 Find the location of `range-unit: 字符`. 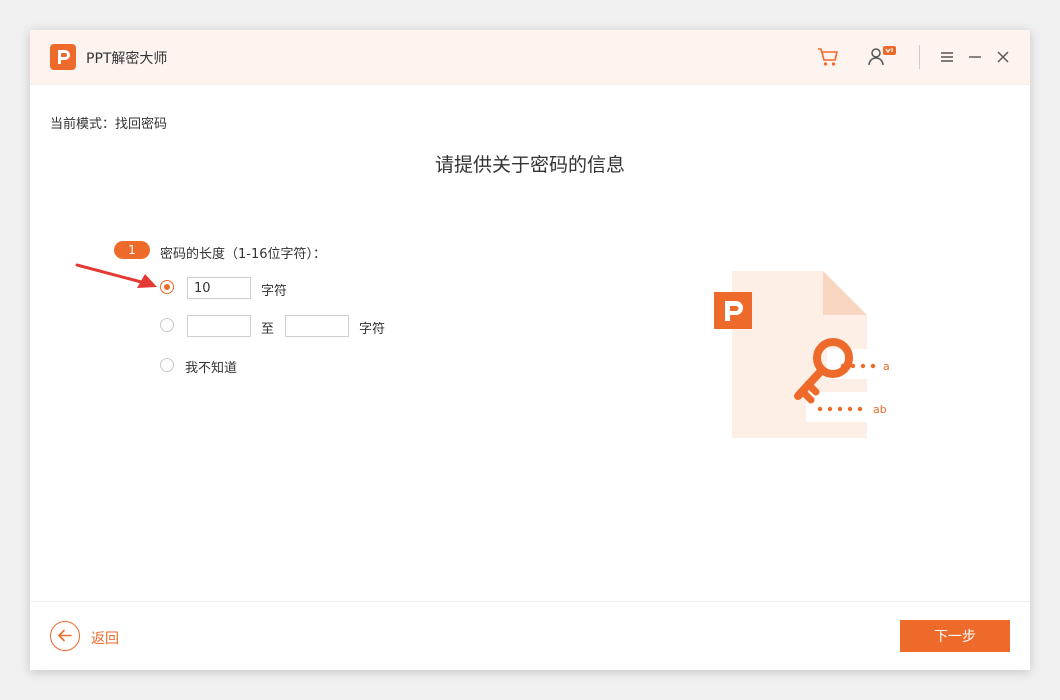

range-unit: 字符 is located at coordinates (372, 329).